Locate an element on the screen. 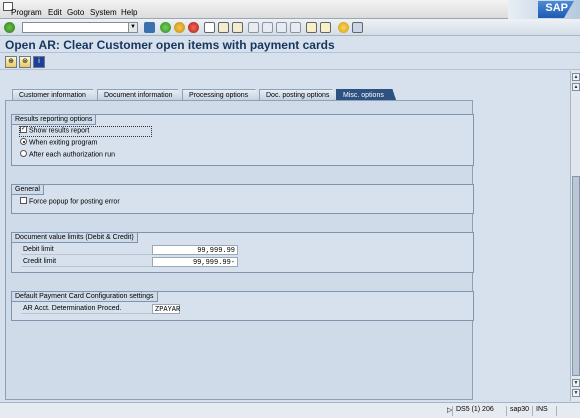 This screenshot has width=580, height=418. next-page-icon is located at coordinates (281, 27).